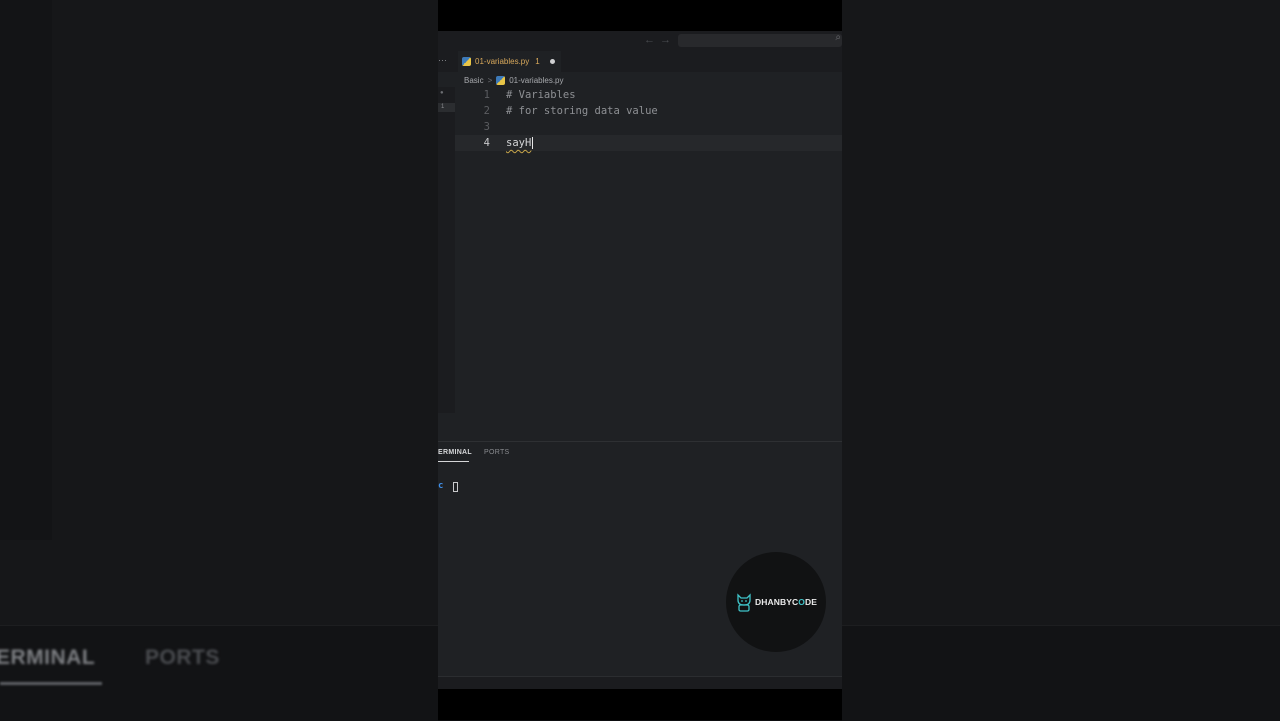  Describe the element at coordinates (455, 452) in the screenshot. I see `tab-terminal: ERMINAL` at that location.